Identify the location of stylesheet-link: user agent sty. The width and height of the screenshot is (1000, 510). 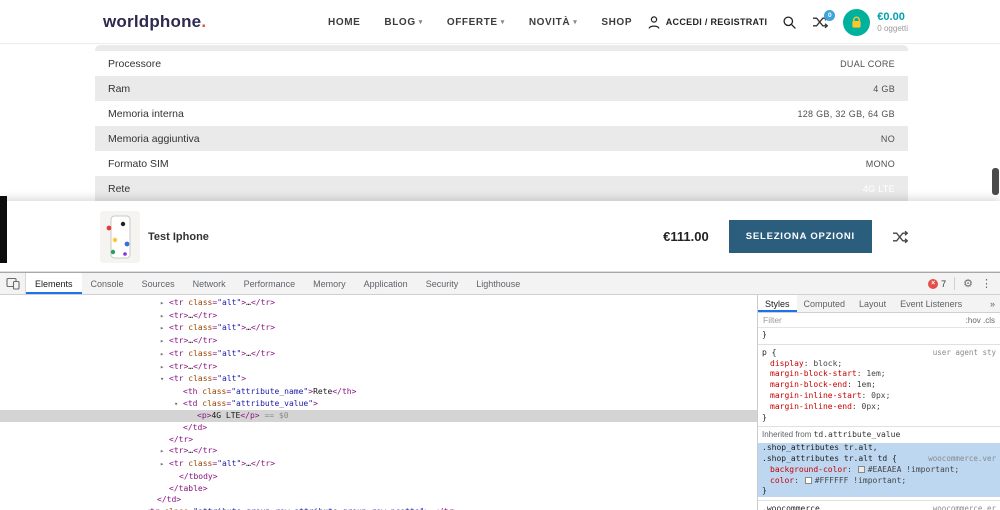
(964, 353).